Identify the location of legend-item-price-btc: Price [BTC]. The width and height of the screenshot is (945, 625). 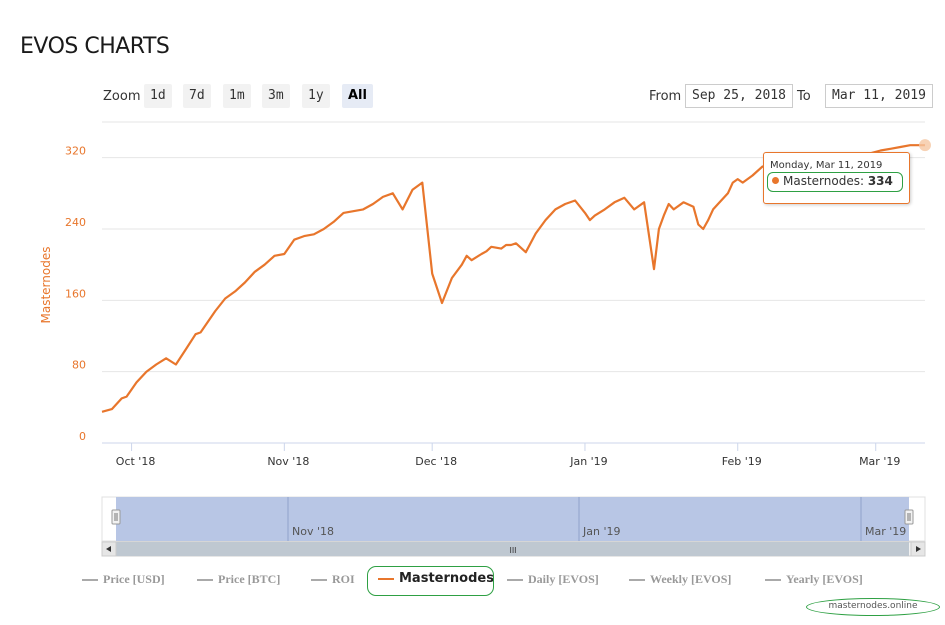
(238, 579).